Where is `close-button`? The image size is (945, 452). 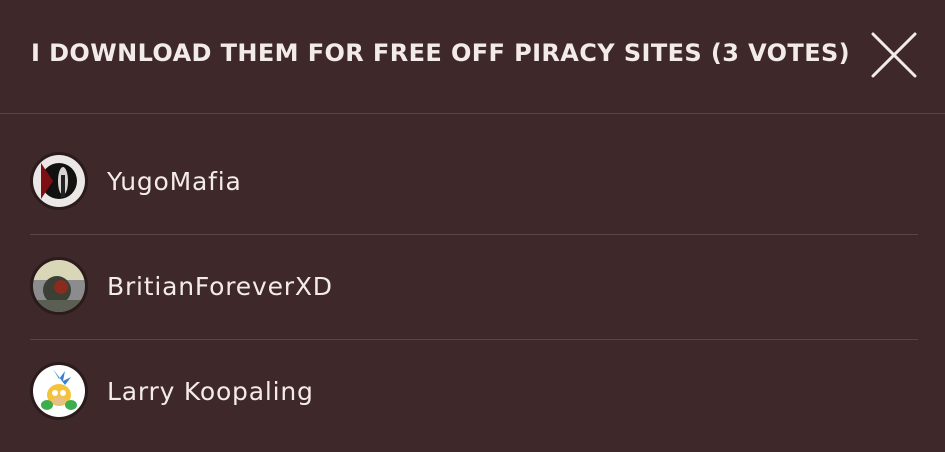 close-button is located at coordinates (894, 55).